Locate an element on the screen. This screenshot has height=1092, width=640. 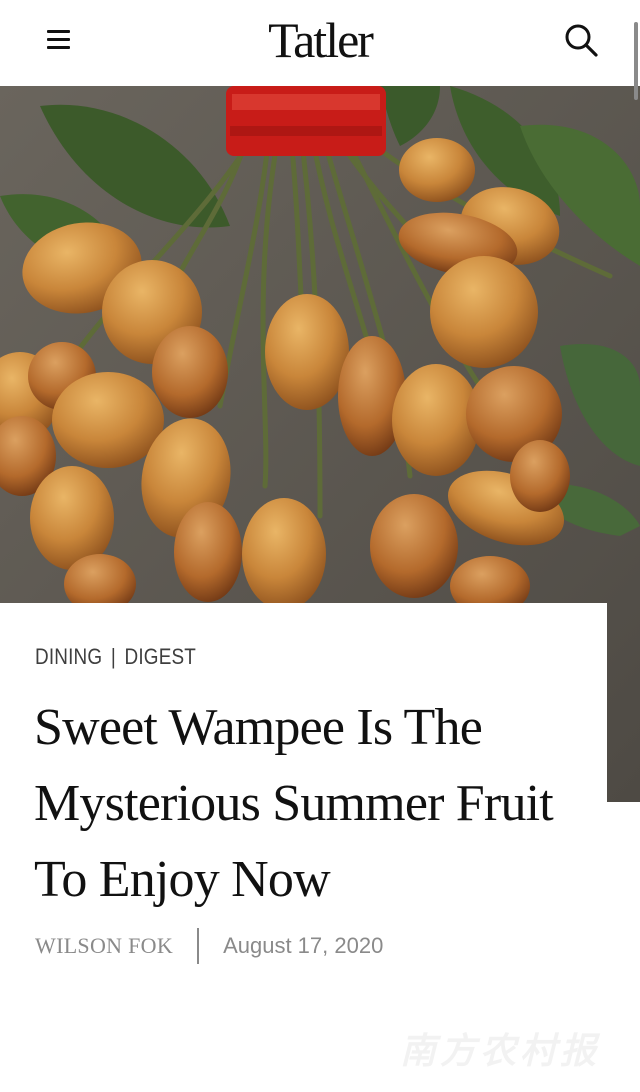
publish-date: August 17, 2020 is located at coordinates (303, 945).